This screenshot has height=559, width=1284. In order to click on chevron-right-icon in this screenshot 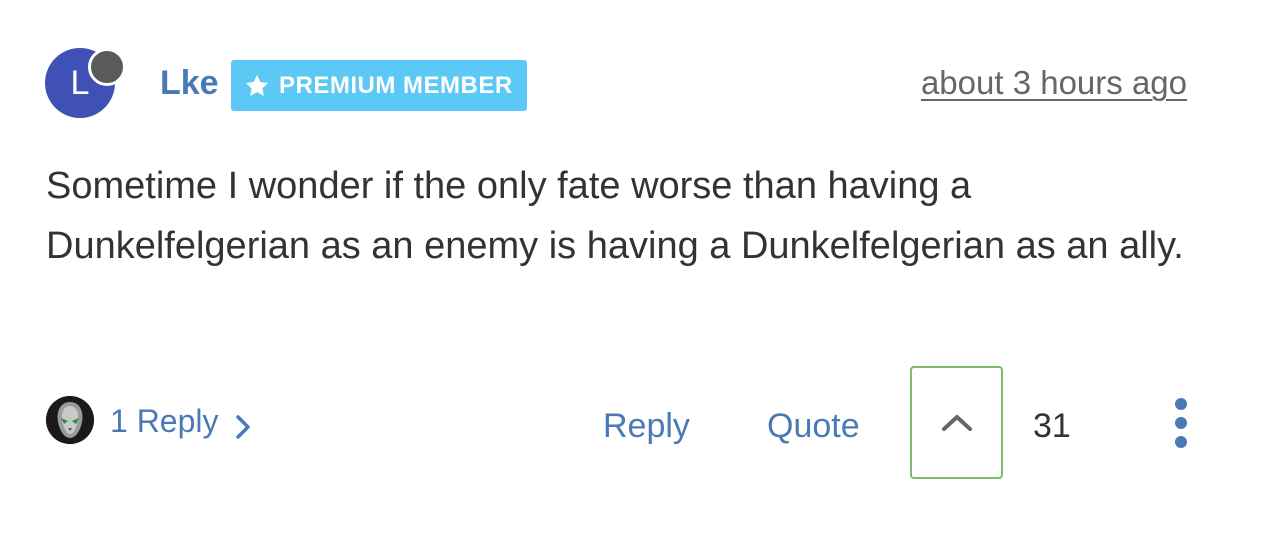, I will do `click(243, 423)`.